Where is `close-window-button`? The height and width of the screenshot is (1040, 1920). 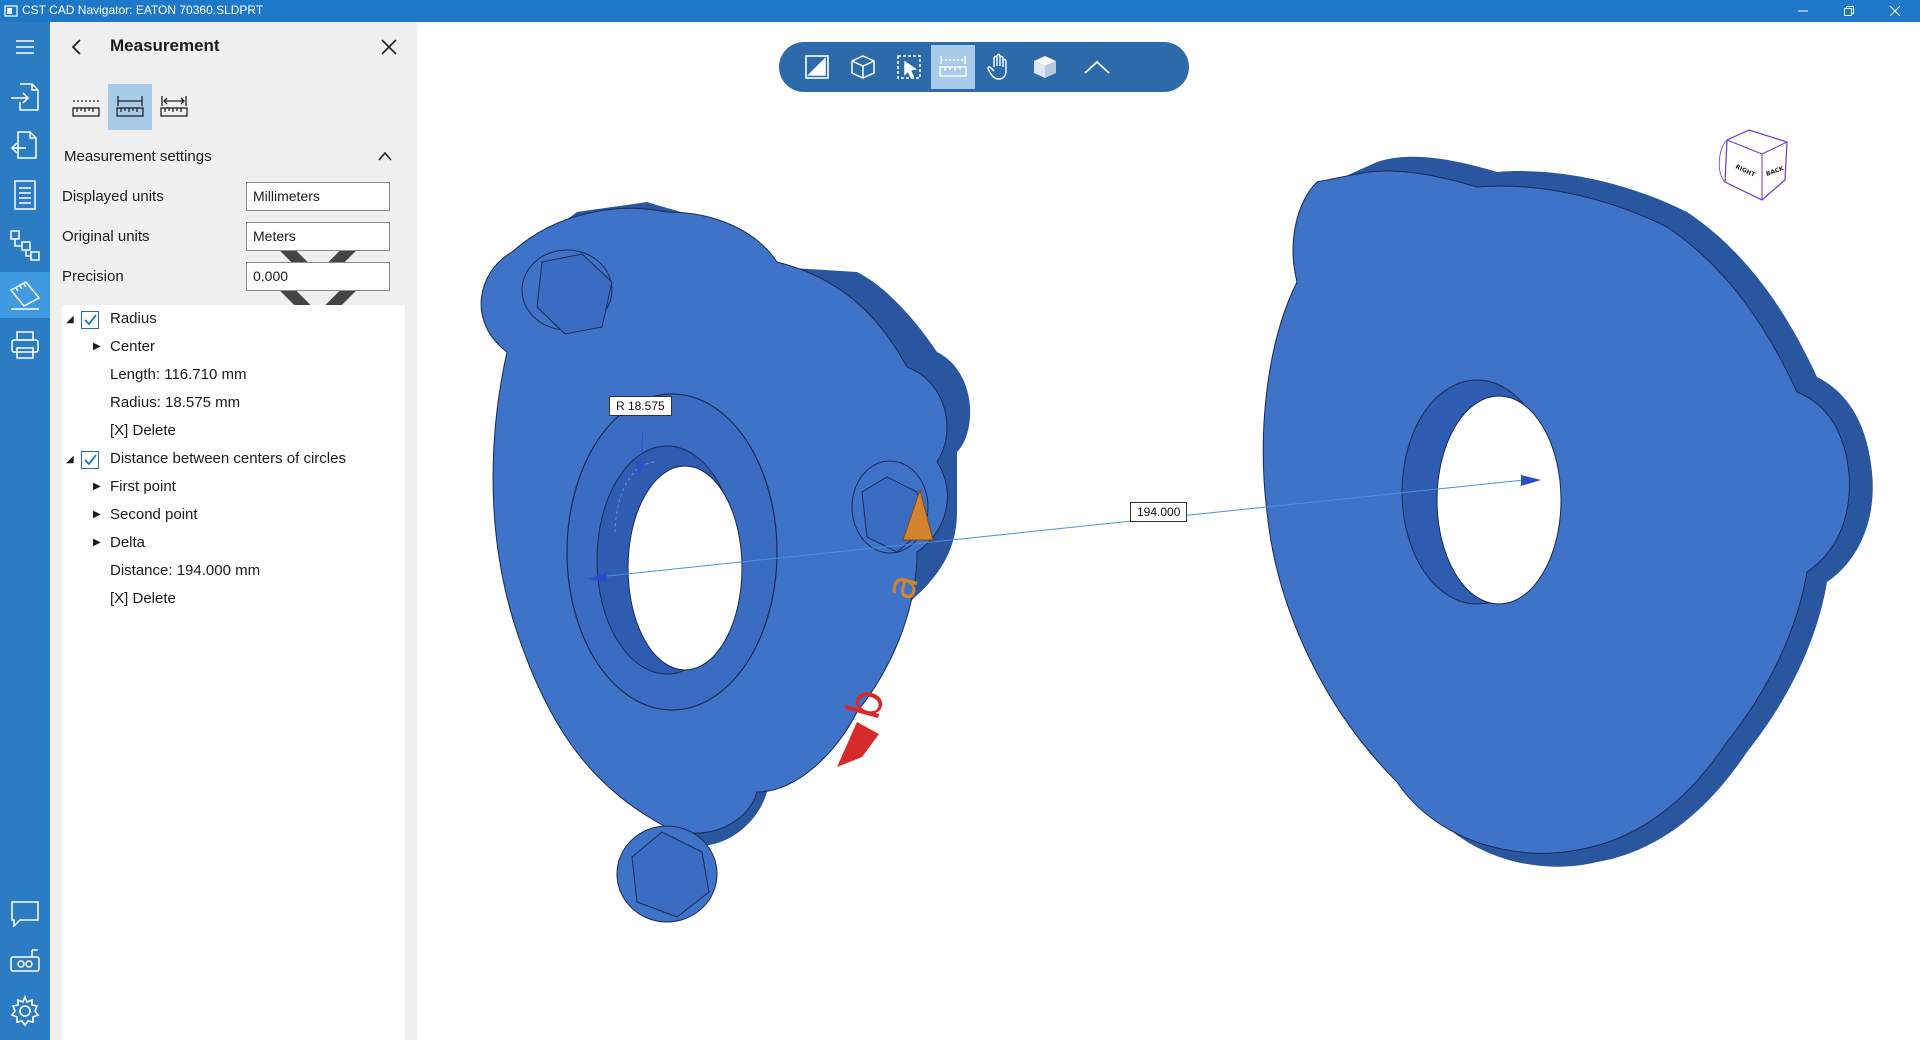
close-window-button is located at coordinates (1895, 11).